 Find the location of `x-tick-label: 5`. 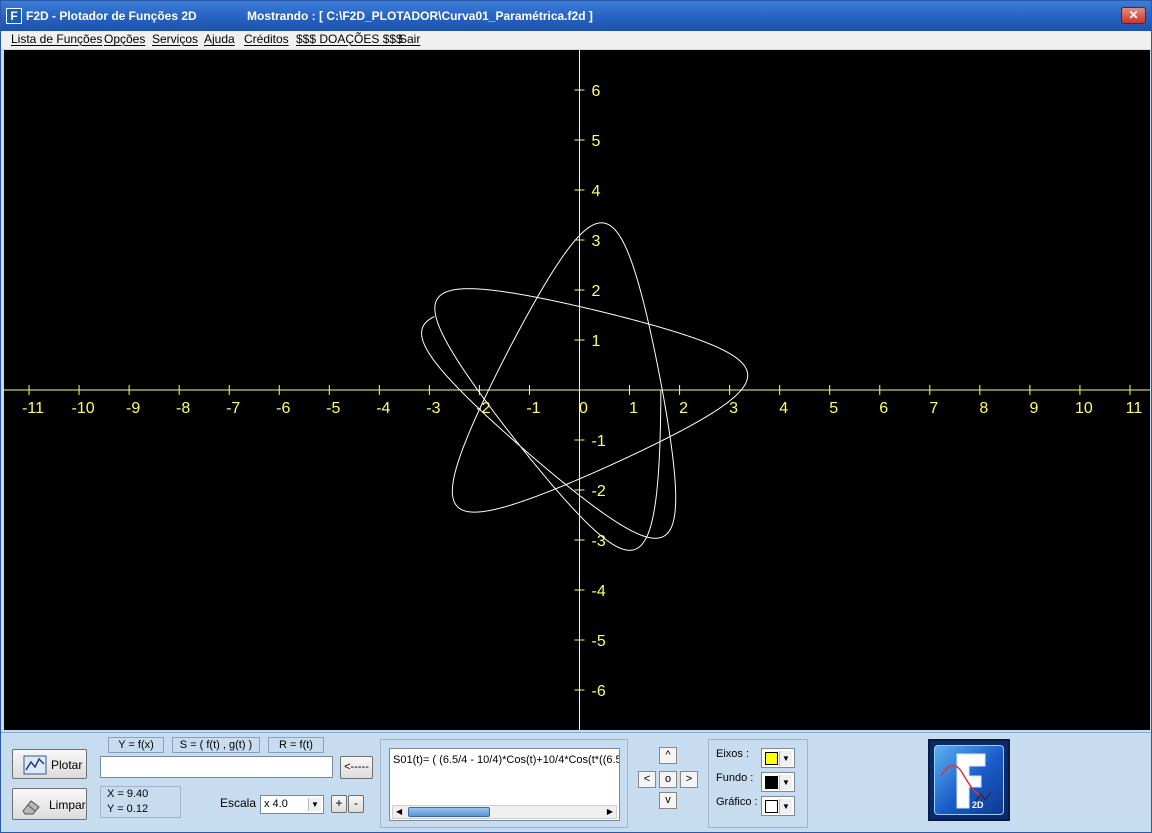

x-tick-label: 5 is located at coordinates (833, 408).